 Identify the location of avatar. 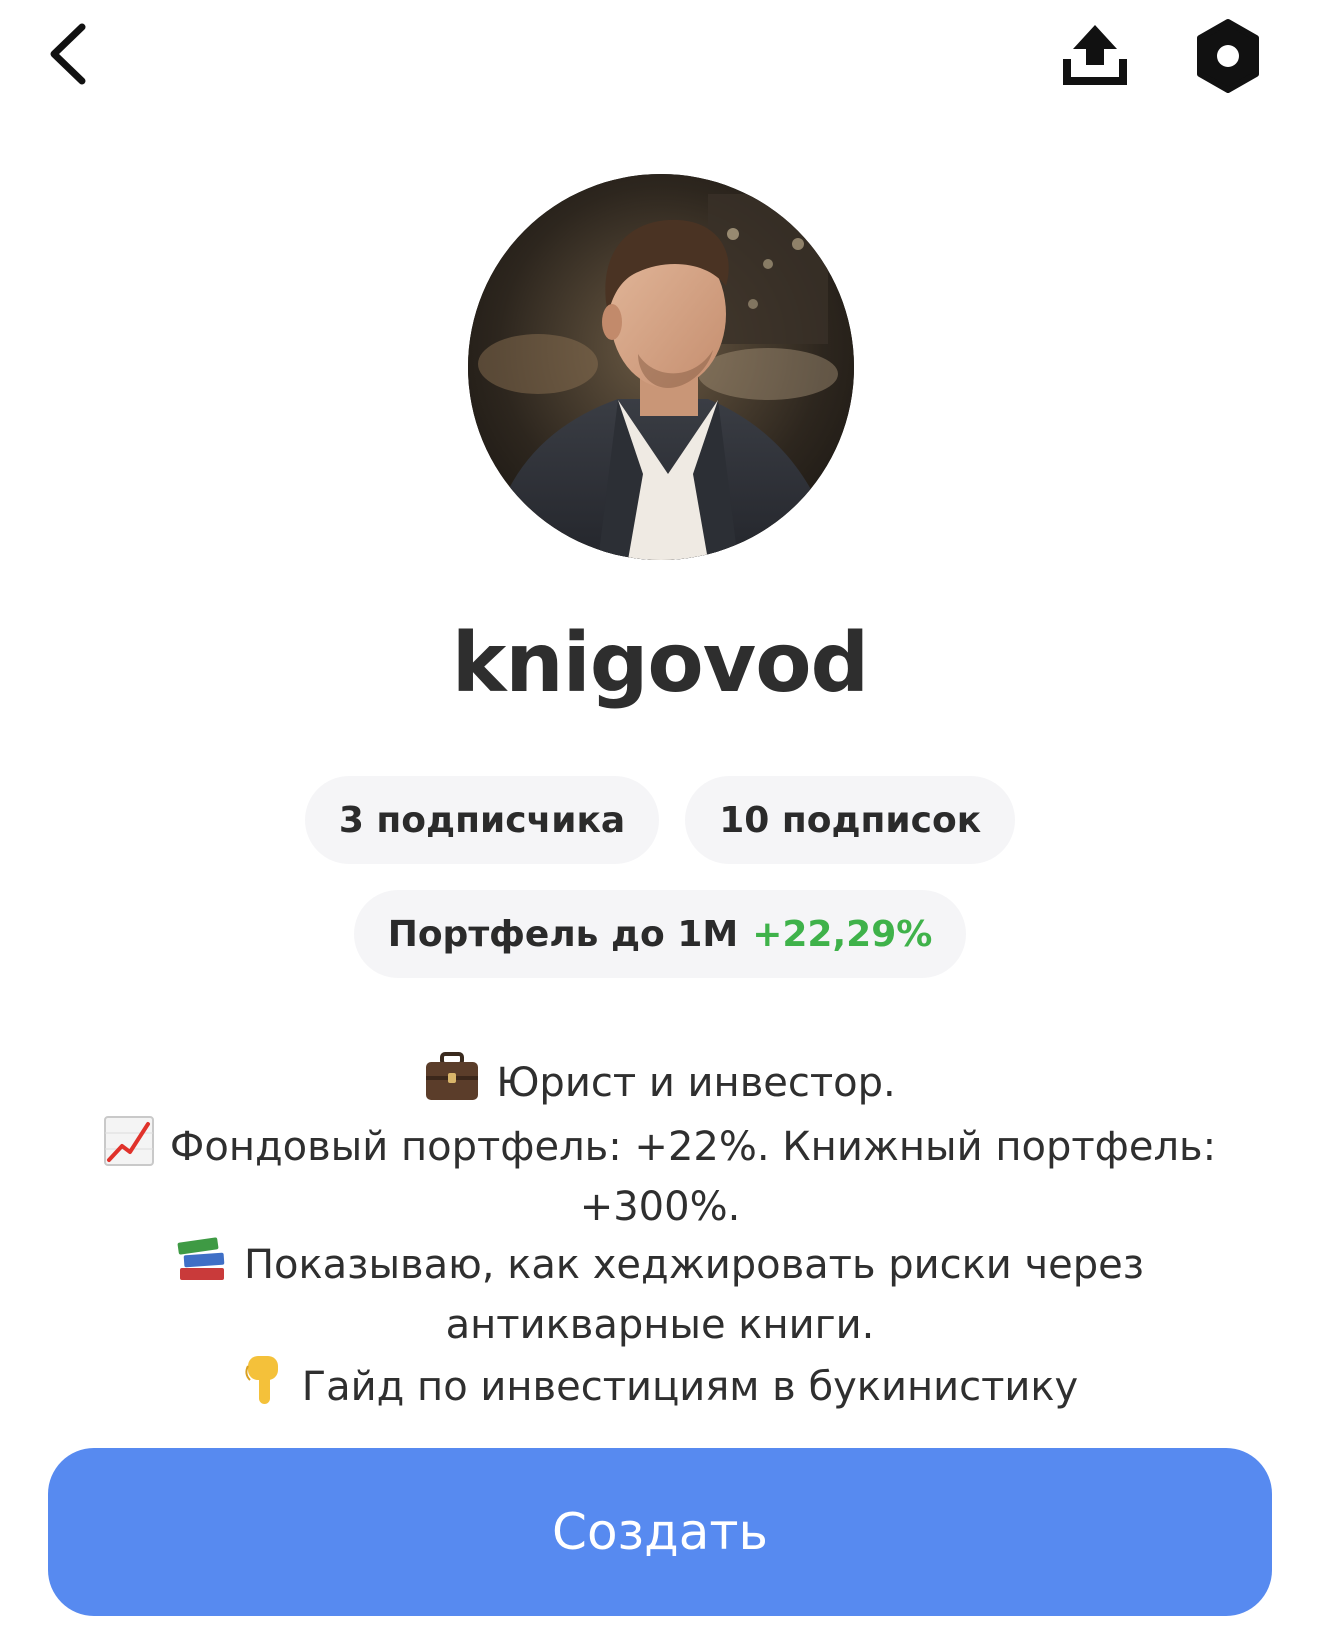
(661, 367).